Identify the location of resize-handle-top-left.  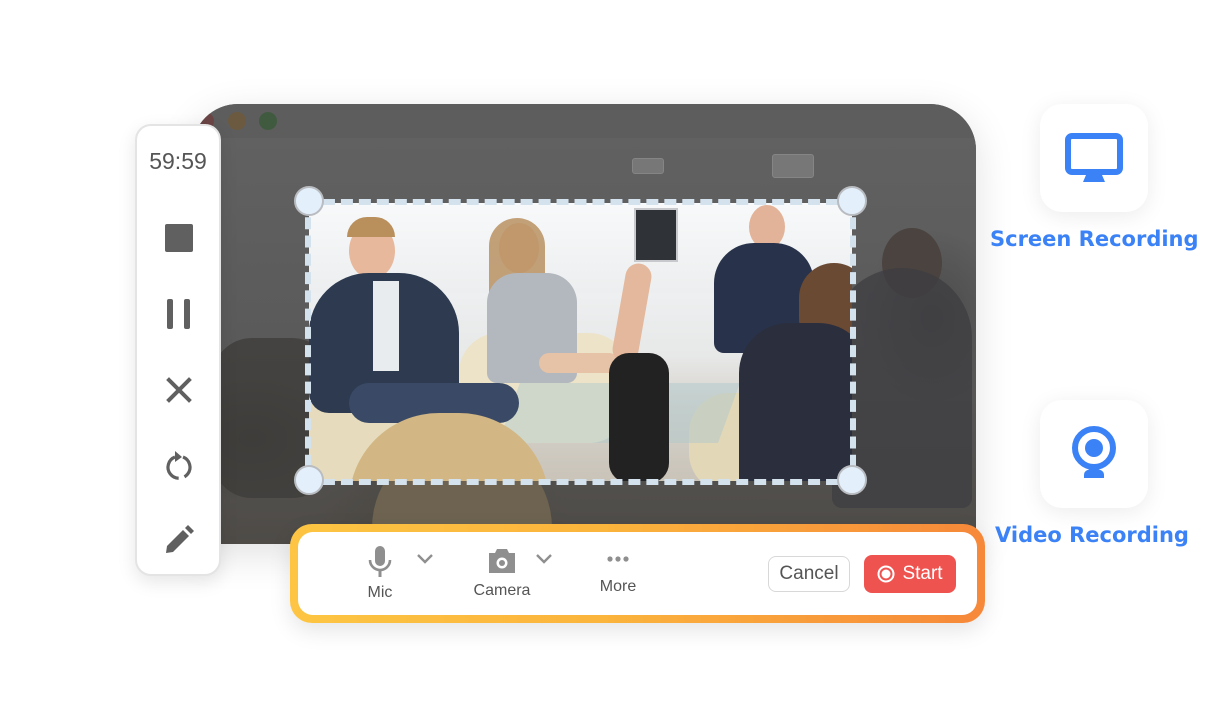
(309, 201).